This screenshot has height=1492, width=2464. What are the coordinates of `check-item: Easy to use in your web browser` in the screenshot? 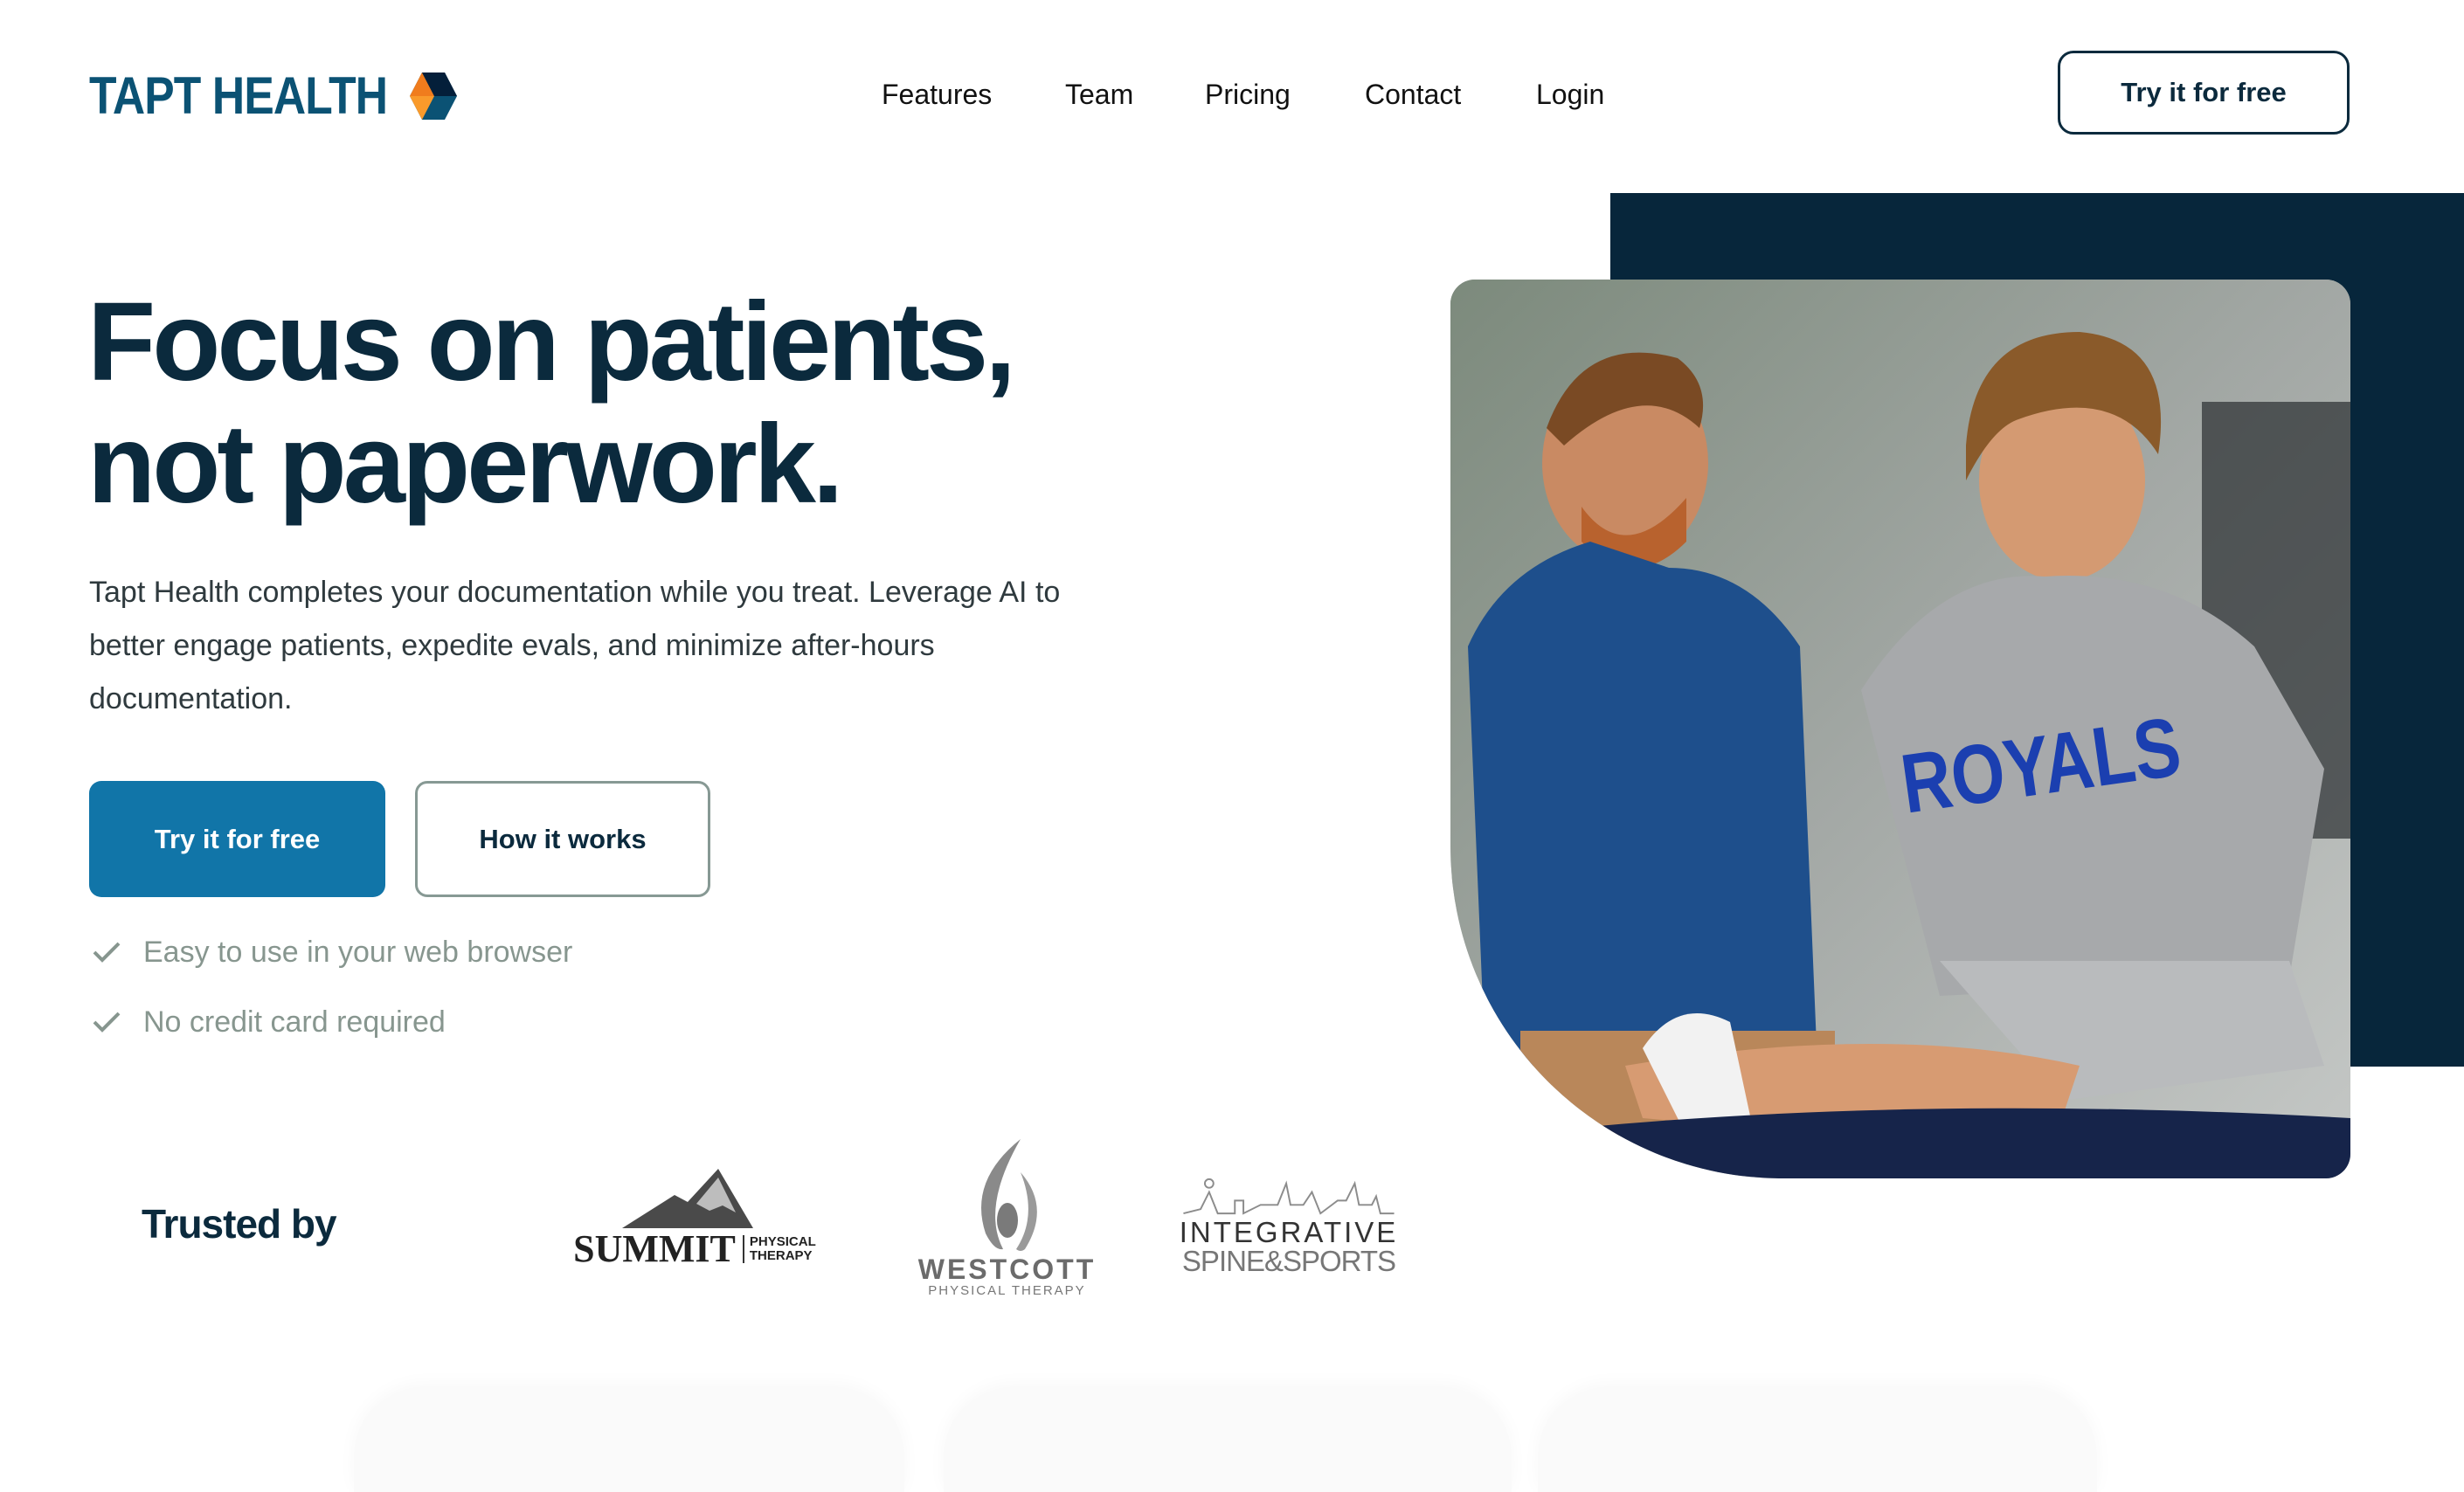 It's located at (331, 952).